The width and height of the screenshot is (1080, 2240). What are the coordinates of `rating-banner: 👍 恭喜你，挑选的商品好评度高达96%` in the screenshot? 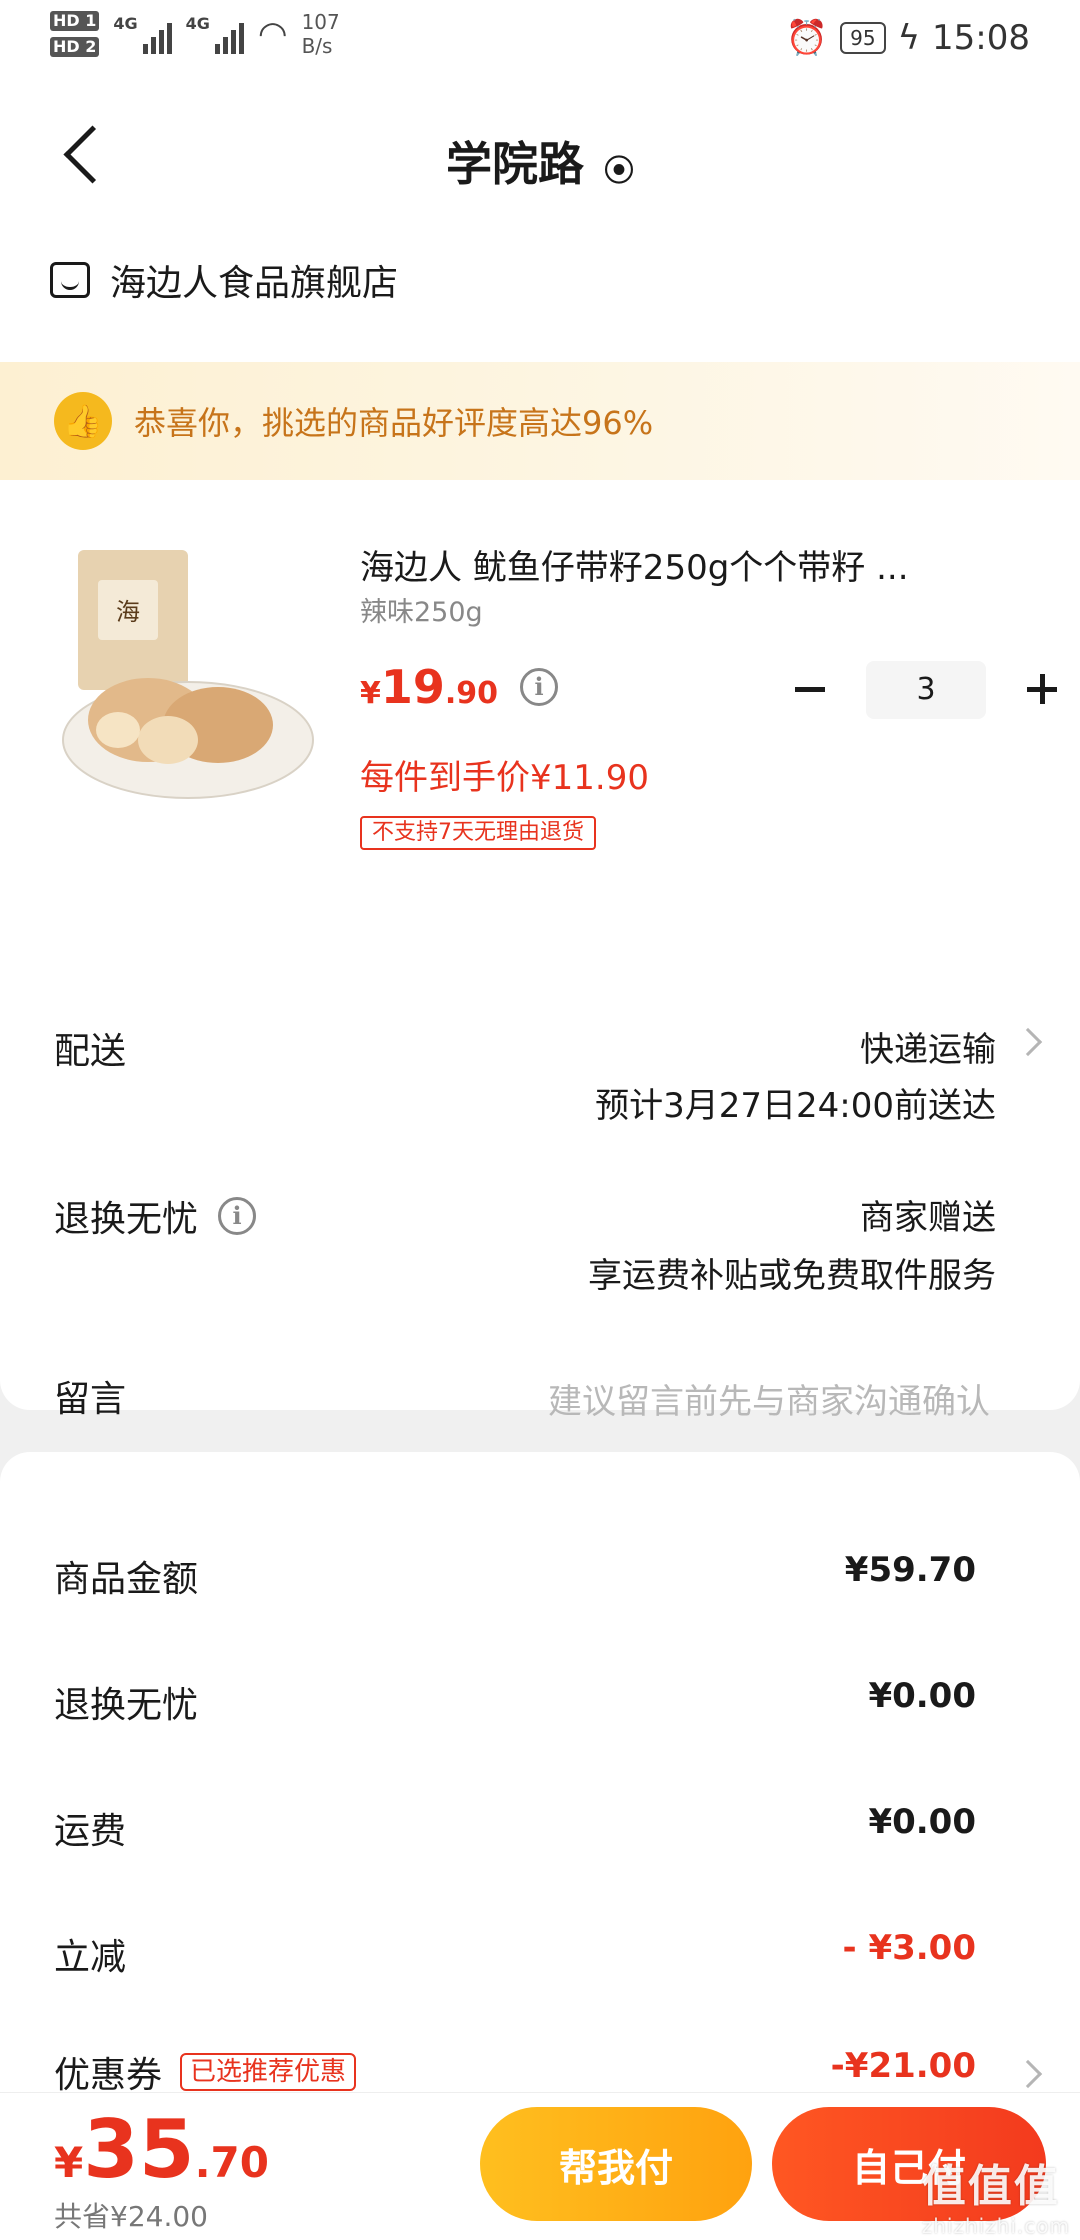 It's located at (540, 421).